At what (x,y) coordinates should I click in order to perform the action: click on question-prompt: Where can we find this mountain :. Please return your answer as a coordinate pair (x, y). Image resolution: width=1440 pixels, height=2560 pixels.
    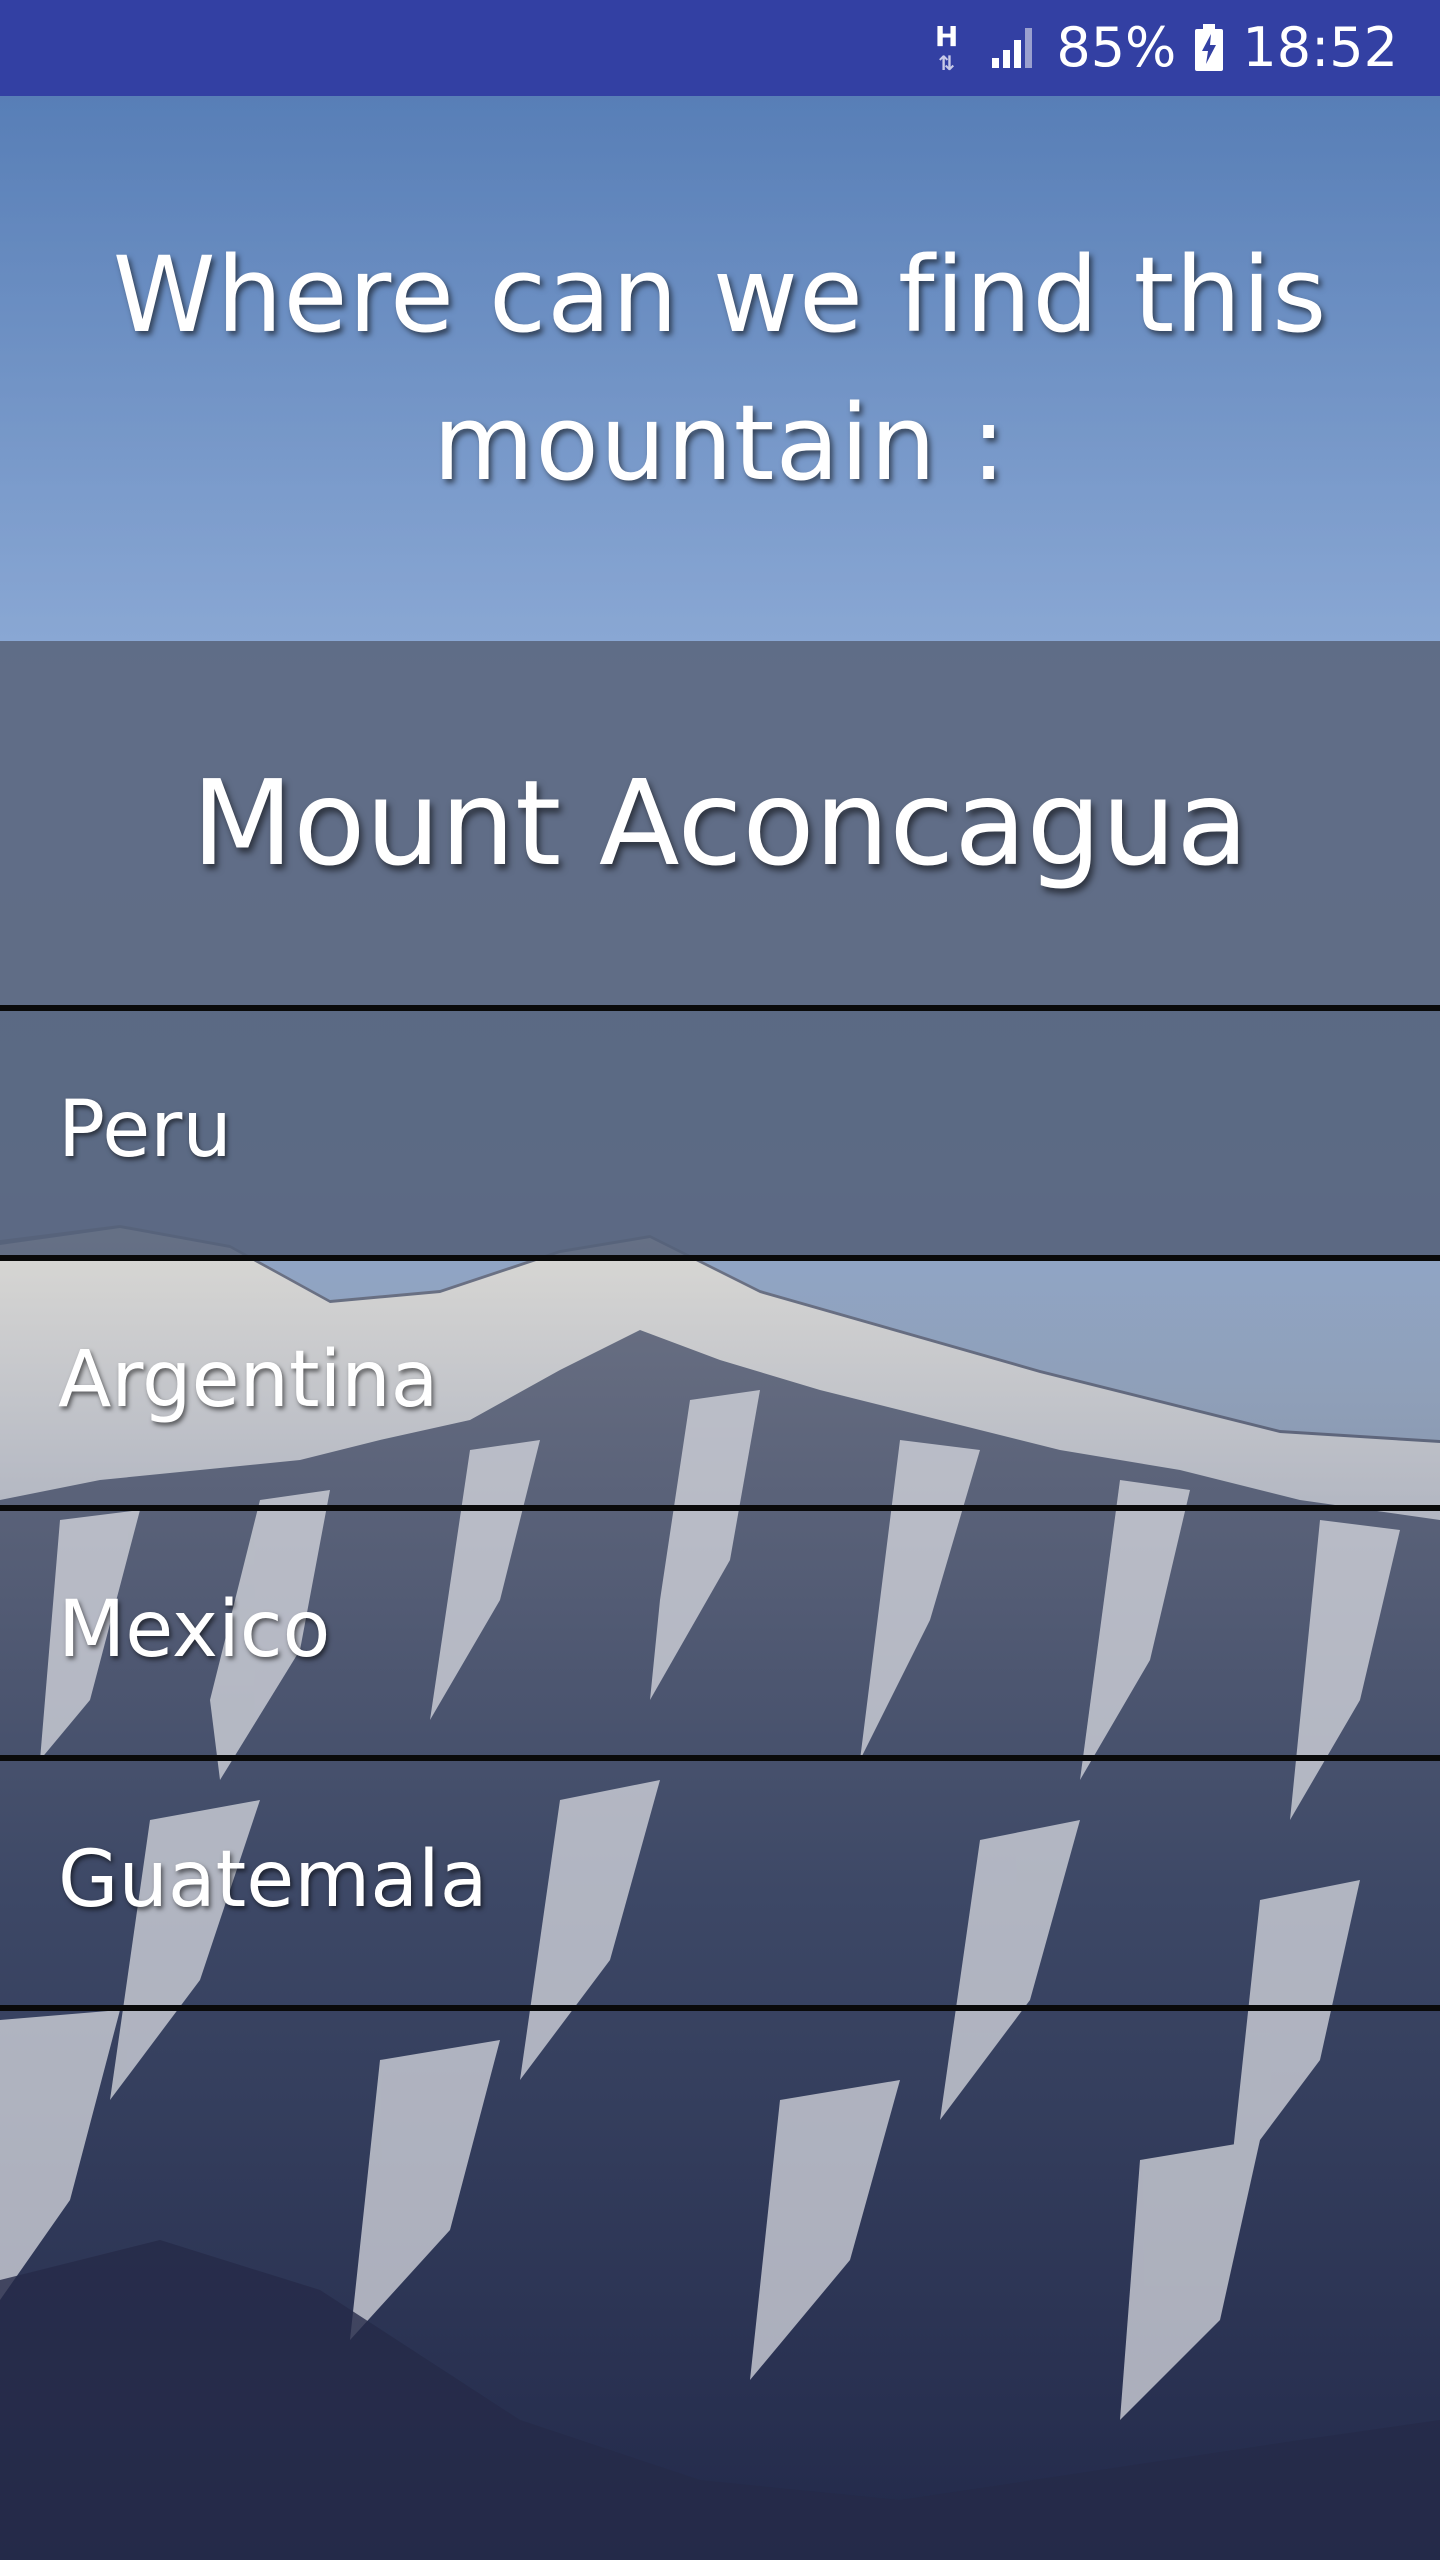
    Looking at the image, I should click on (720, 368).